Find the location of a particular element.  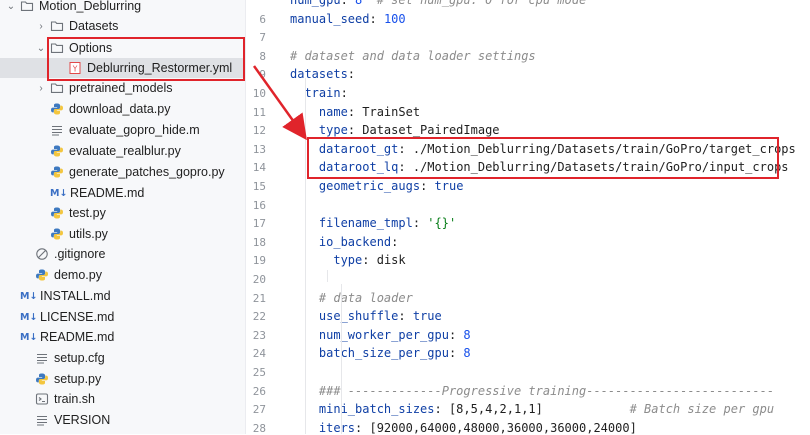

tree-item-label: README.md is located at coordinates (77, 337).